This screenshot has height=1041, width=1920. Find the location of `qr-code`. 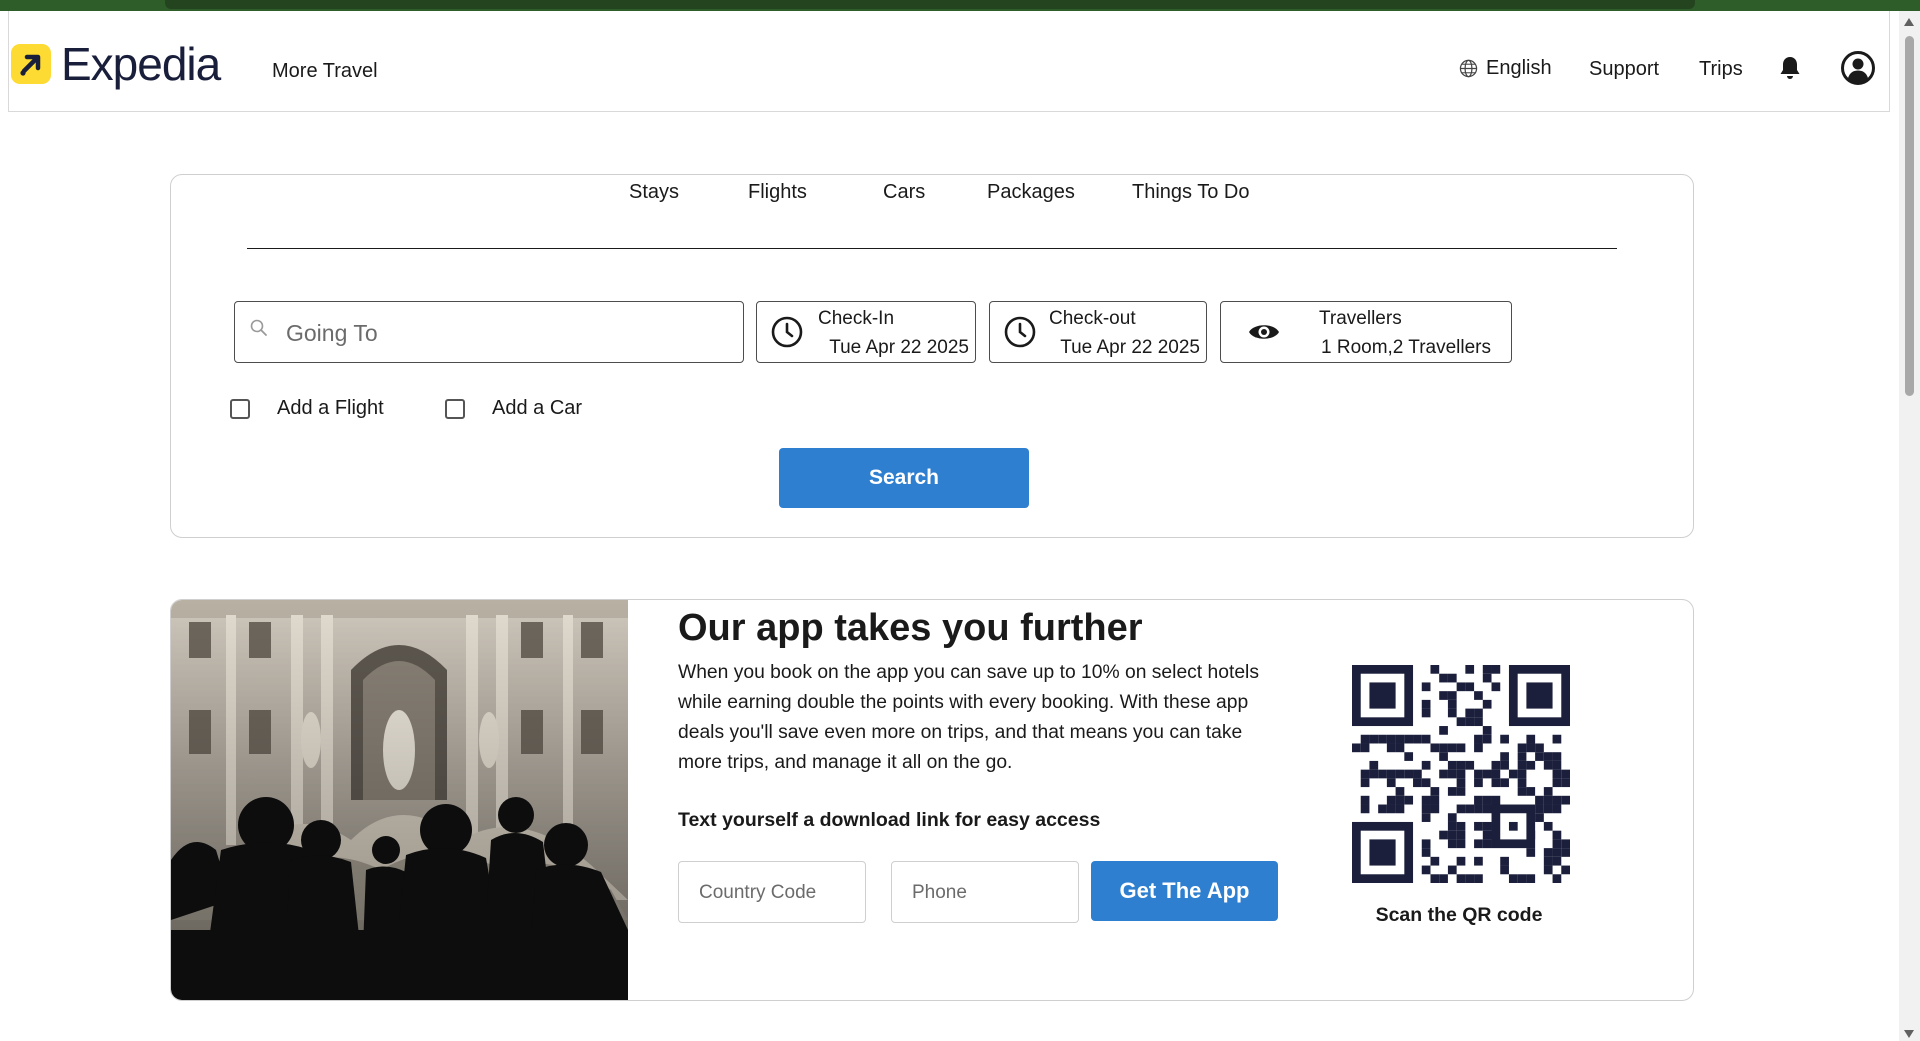

qr-code is located at coordinates (1461, 774).